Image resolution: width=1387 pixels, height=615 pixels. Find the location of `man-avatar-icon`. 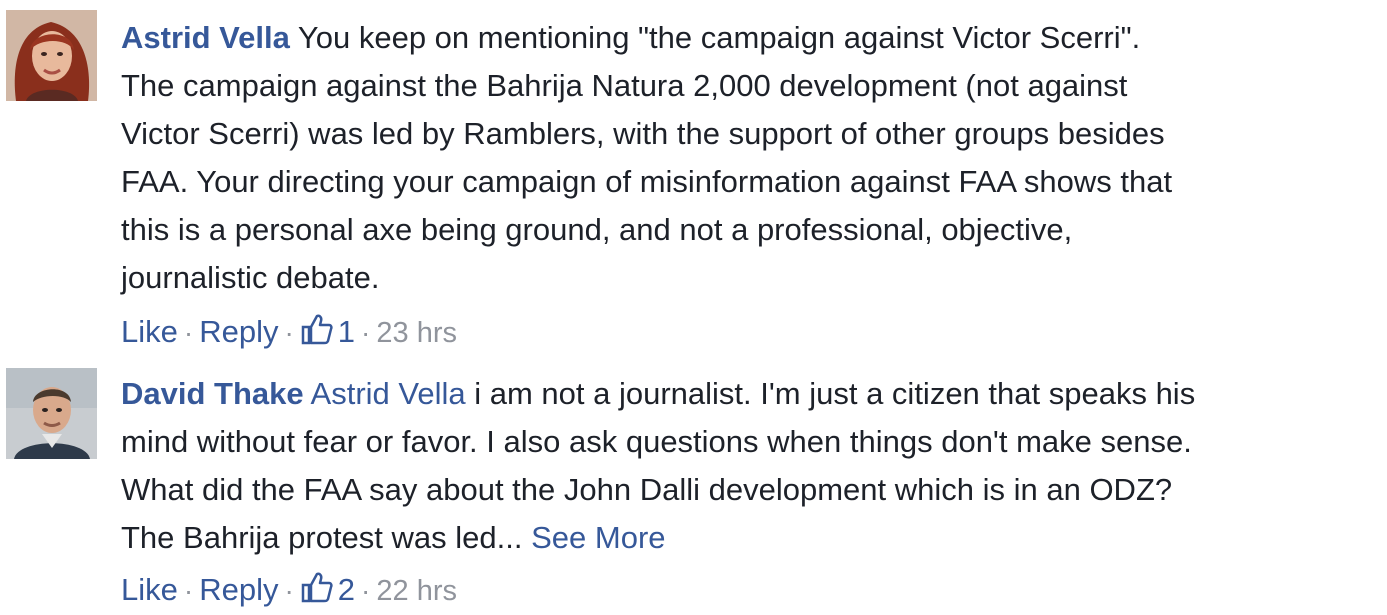

man-avatar-icon is located at coordinates (51, 413).